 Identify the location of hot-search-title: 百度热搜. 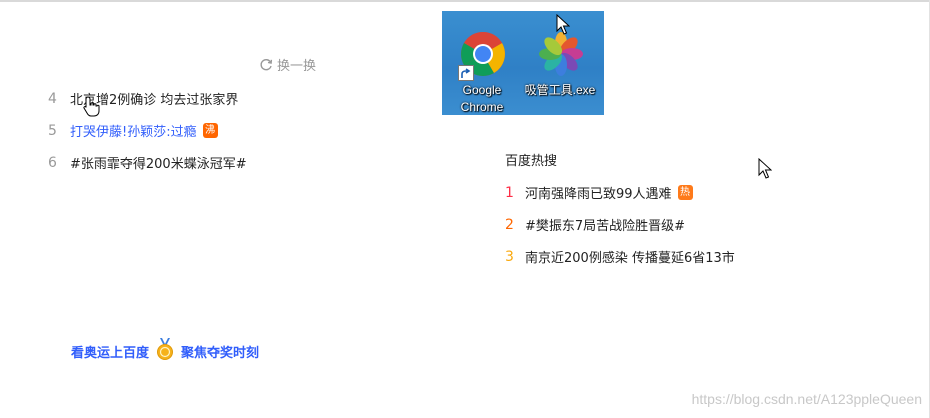
(531, 161).